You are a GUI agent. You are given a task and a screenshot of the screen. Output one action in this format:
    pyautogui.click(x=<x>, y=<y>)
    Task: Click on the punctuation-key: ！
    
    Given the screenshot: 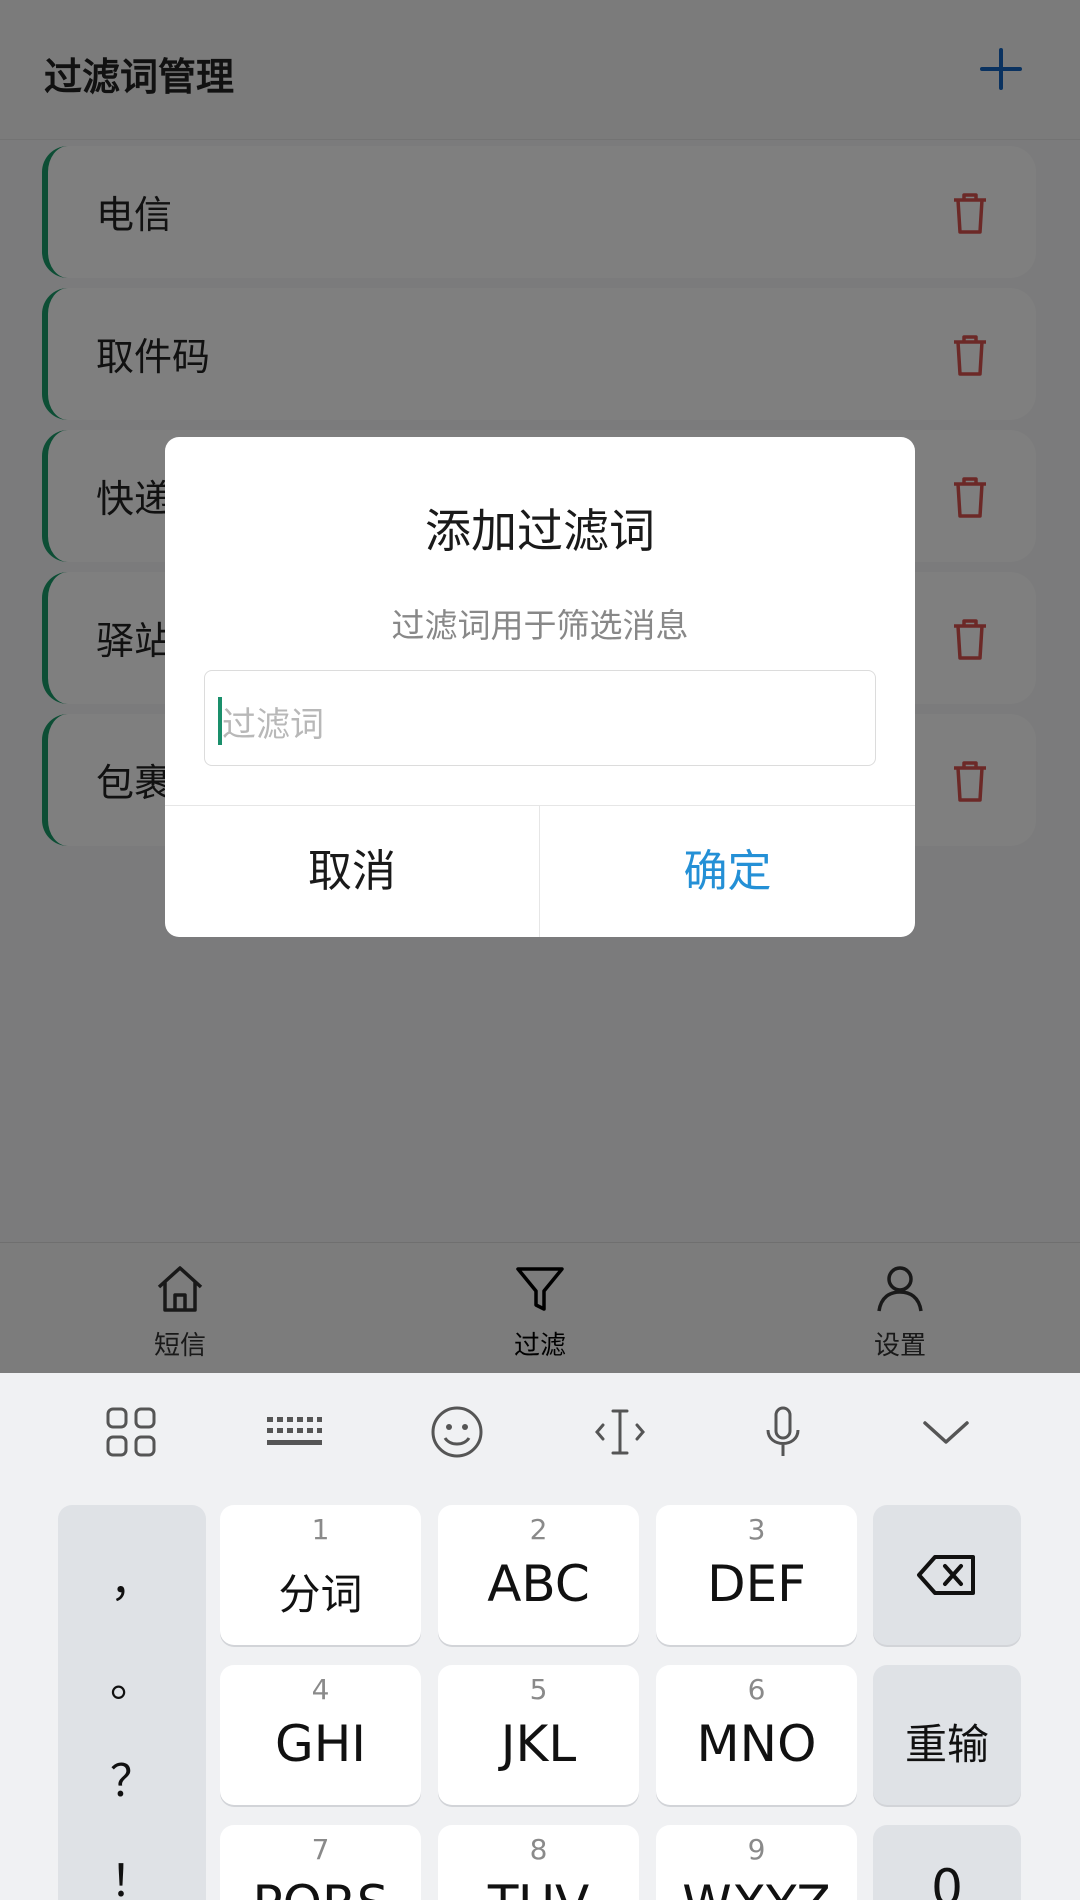 What is the action you would take?
    pyautogui.click(x=132, y=1872)
    